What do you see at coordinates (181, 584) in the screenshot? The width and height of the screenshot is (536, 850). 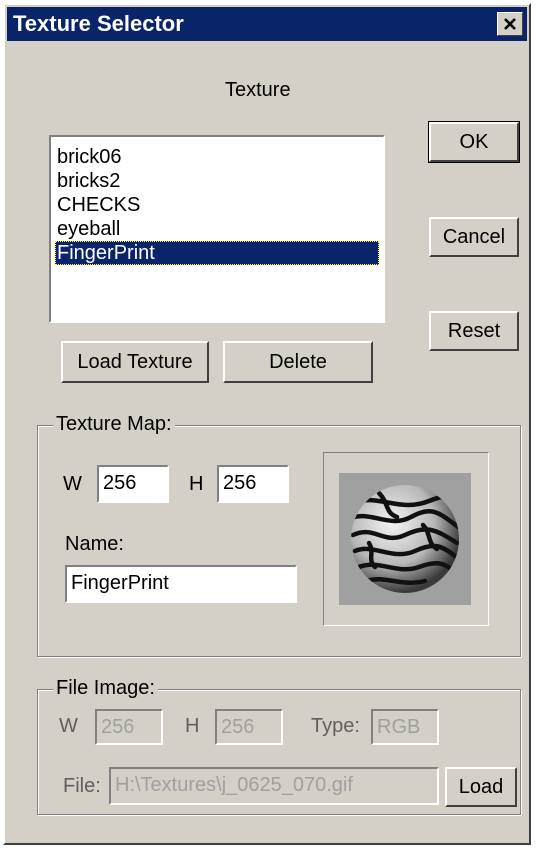 I see `texture-name-input: FingerPrint` at bounding box center [181, 584].